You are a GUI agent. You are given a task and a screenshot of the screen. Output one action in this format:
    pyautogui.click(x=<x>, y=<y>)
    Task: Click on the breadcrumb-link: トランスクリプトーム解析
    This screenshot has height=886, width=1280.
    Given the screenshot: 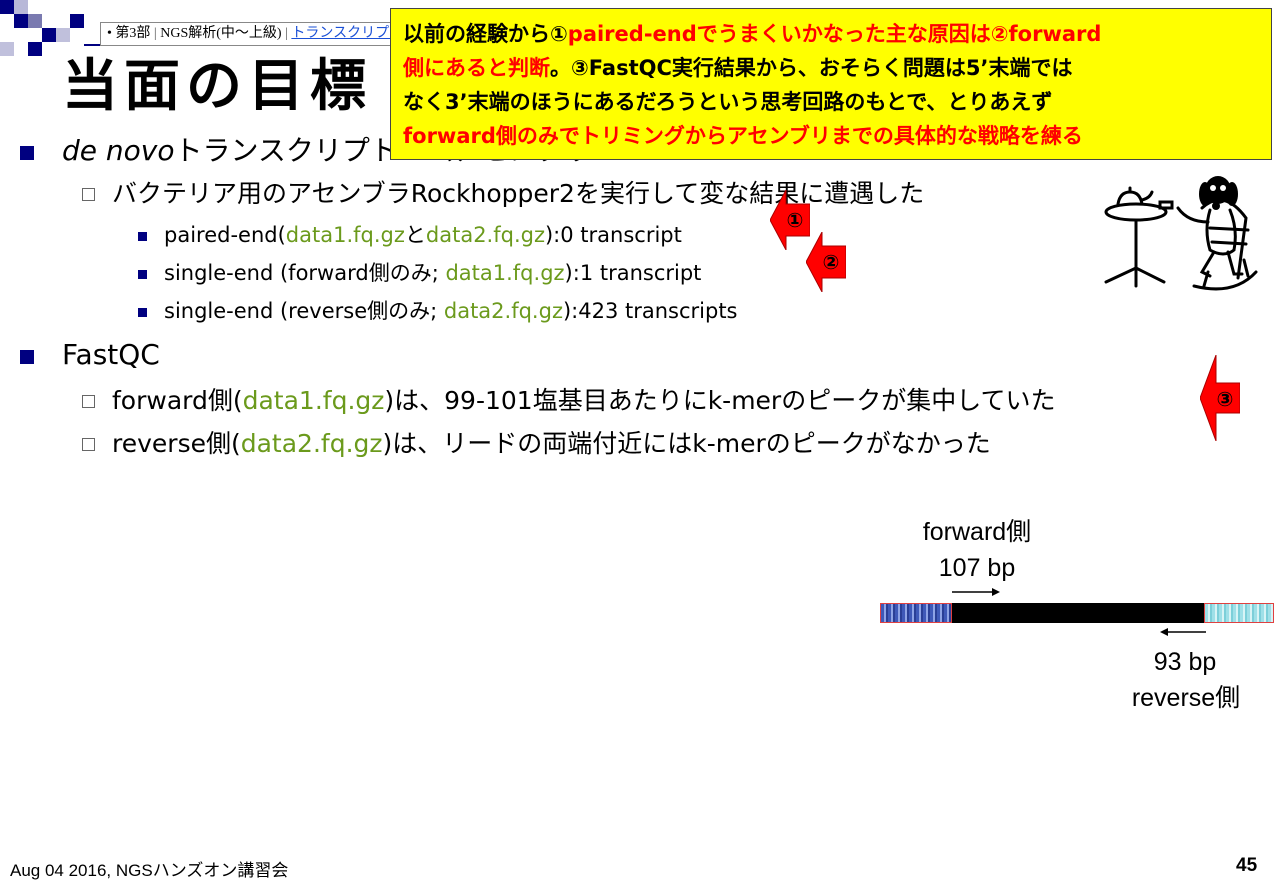 What is the action you would take?
    pyautogui.click(x=345, y=33)
    